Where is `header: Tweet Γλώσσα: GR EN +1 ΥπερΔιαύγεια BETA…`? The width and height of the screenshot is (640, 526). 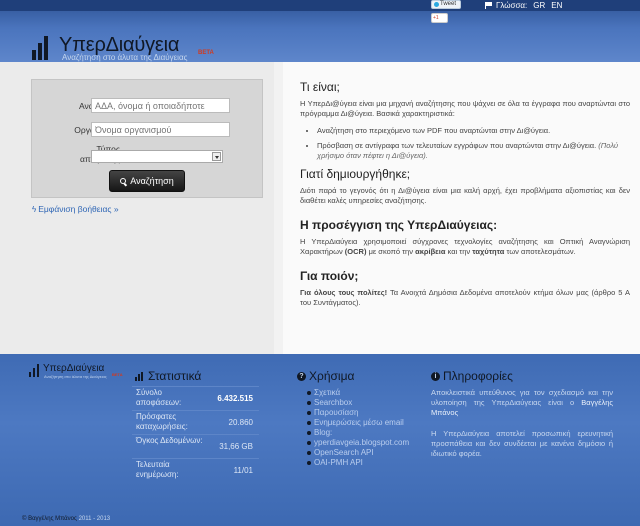
header: Tweet Γλώσσα: GR EN +1 ΥπερΔιαύγεια BETA… is located at coordinates (320, 31).